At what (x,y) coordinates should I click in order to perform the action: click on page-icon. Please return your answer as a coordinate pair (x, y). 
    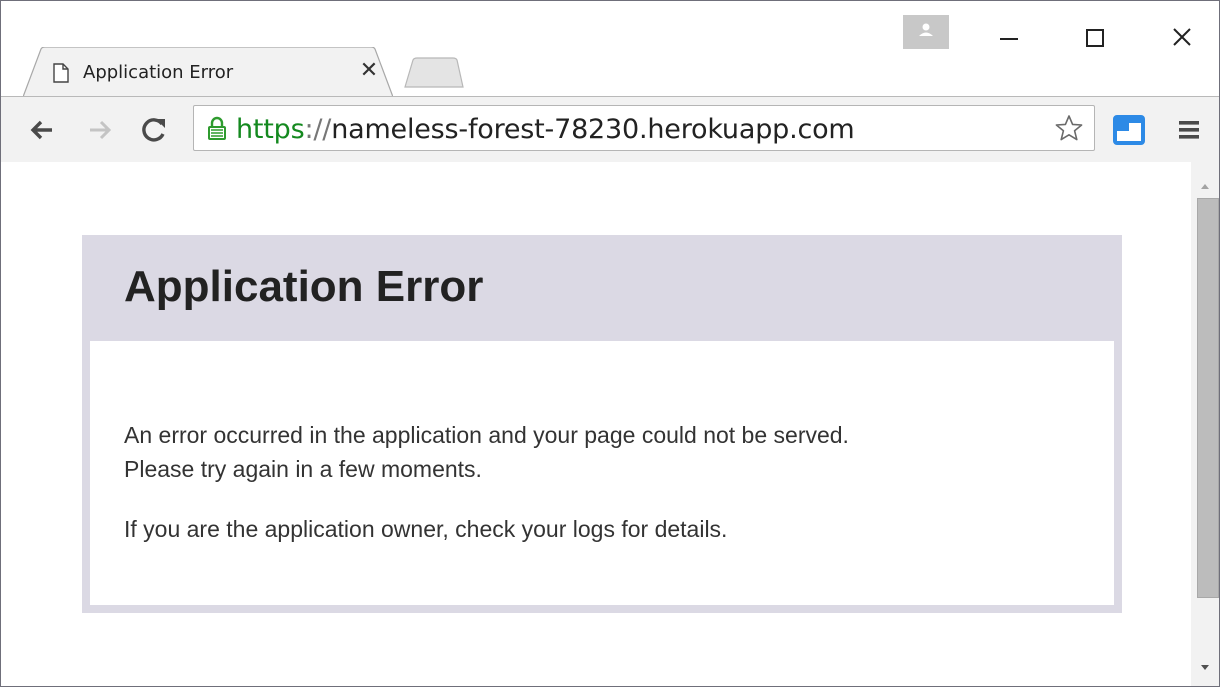
    Looking at the image, I should click on (61, 73).